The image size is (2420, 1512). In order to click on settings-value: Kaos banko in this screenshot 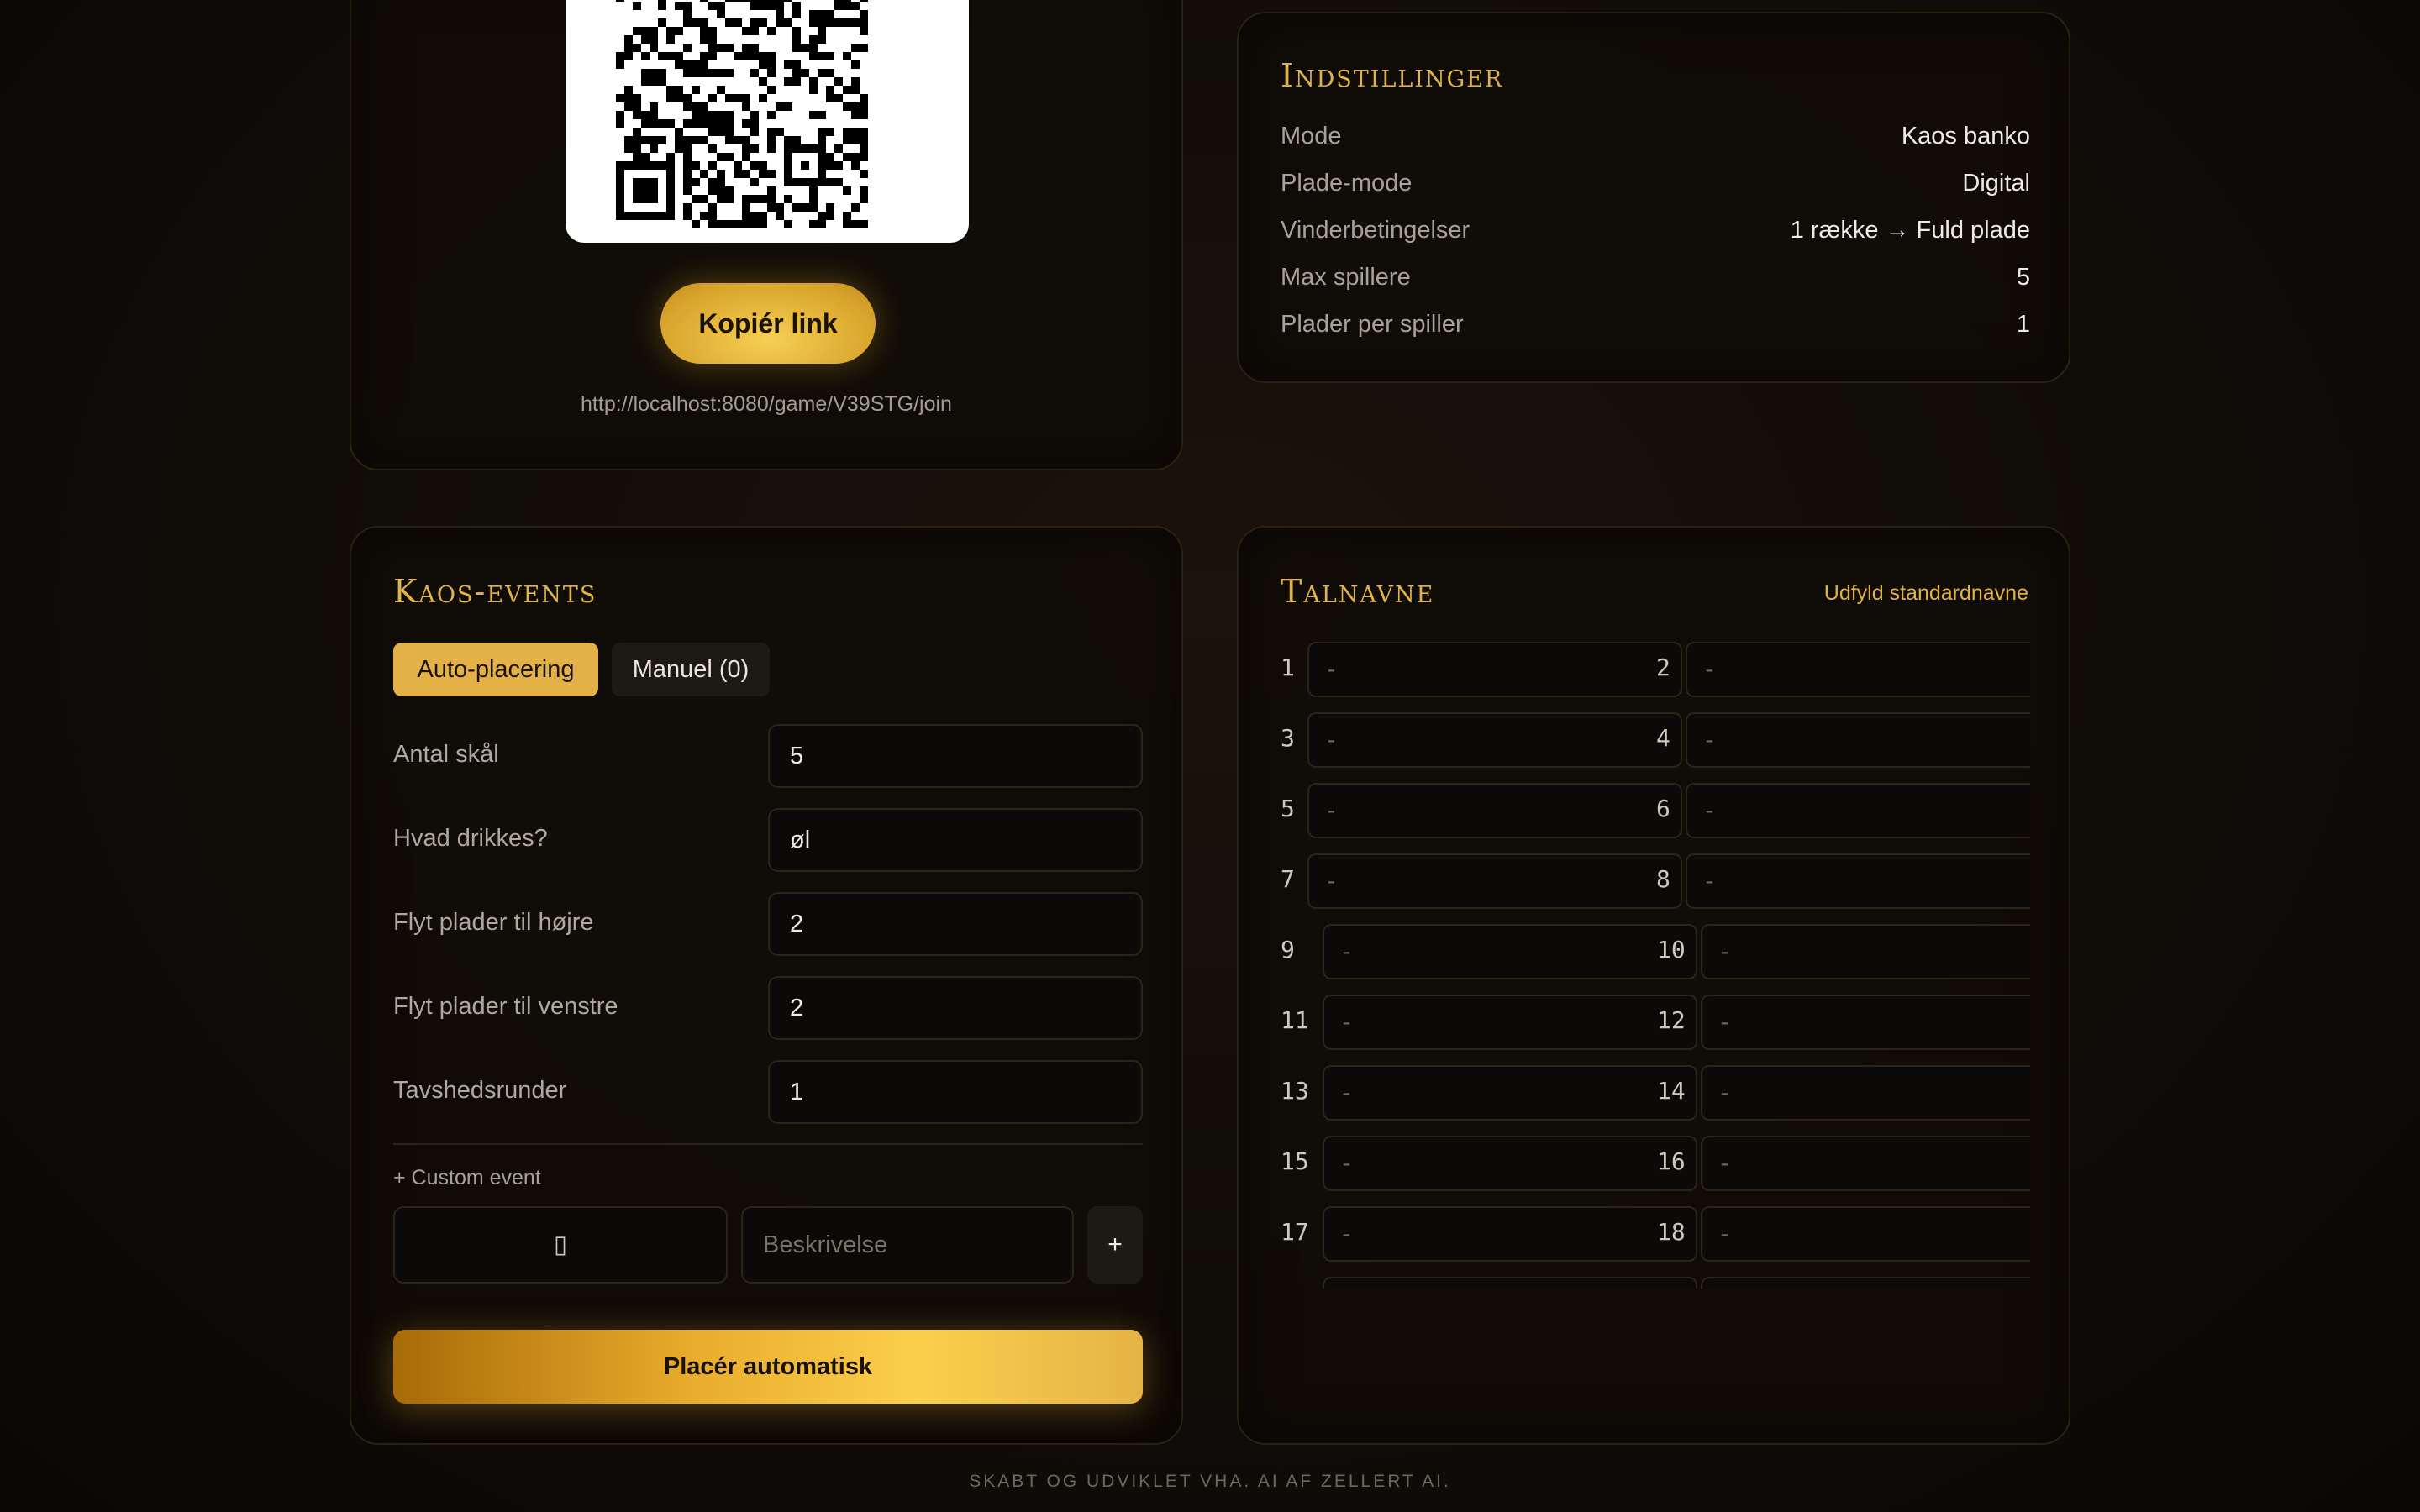, I will do `click(1966, 136)`.